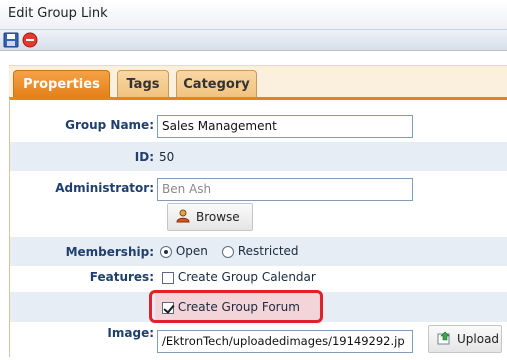  I want to click on group-name-row: Group Name: Sales Management, so click(258, 121).